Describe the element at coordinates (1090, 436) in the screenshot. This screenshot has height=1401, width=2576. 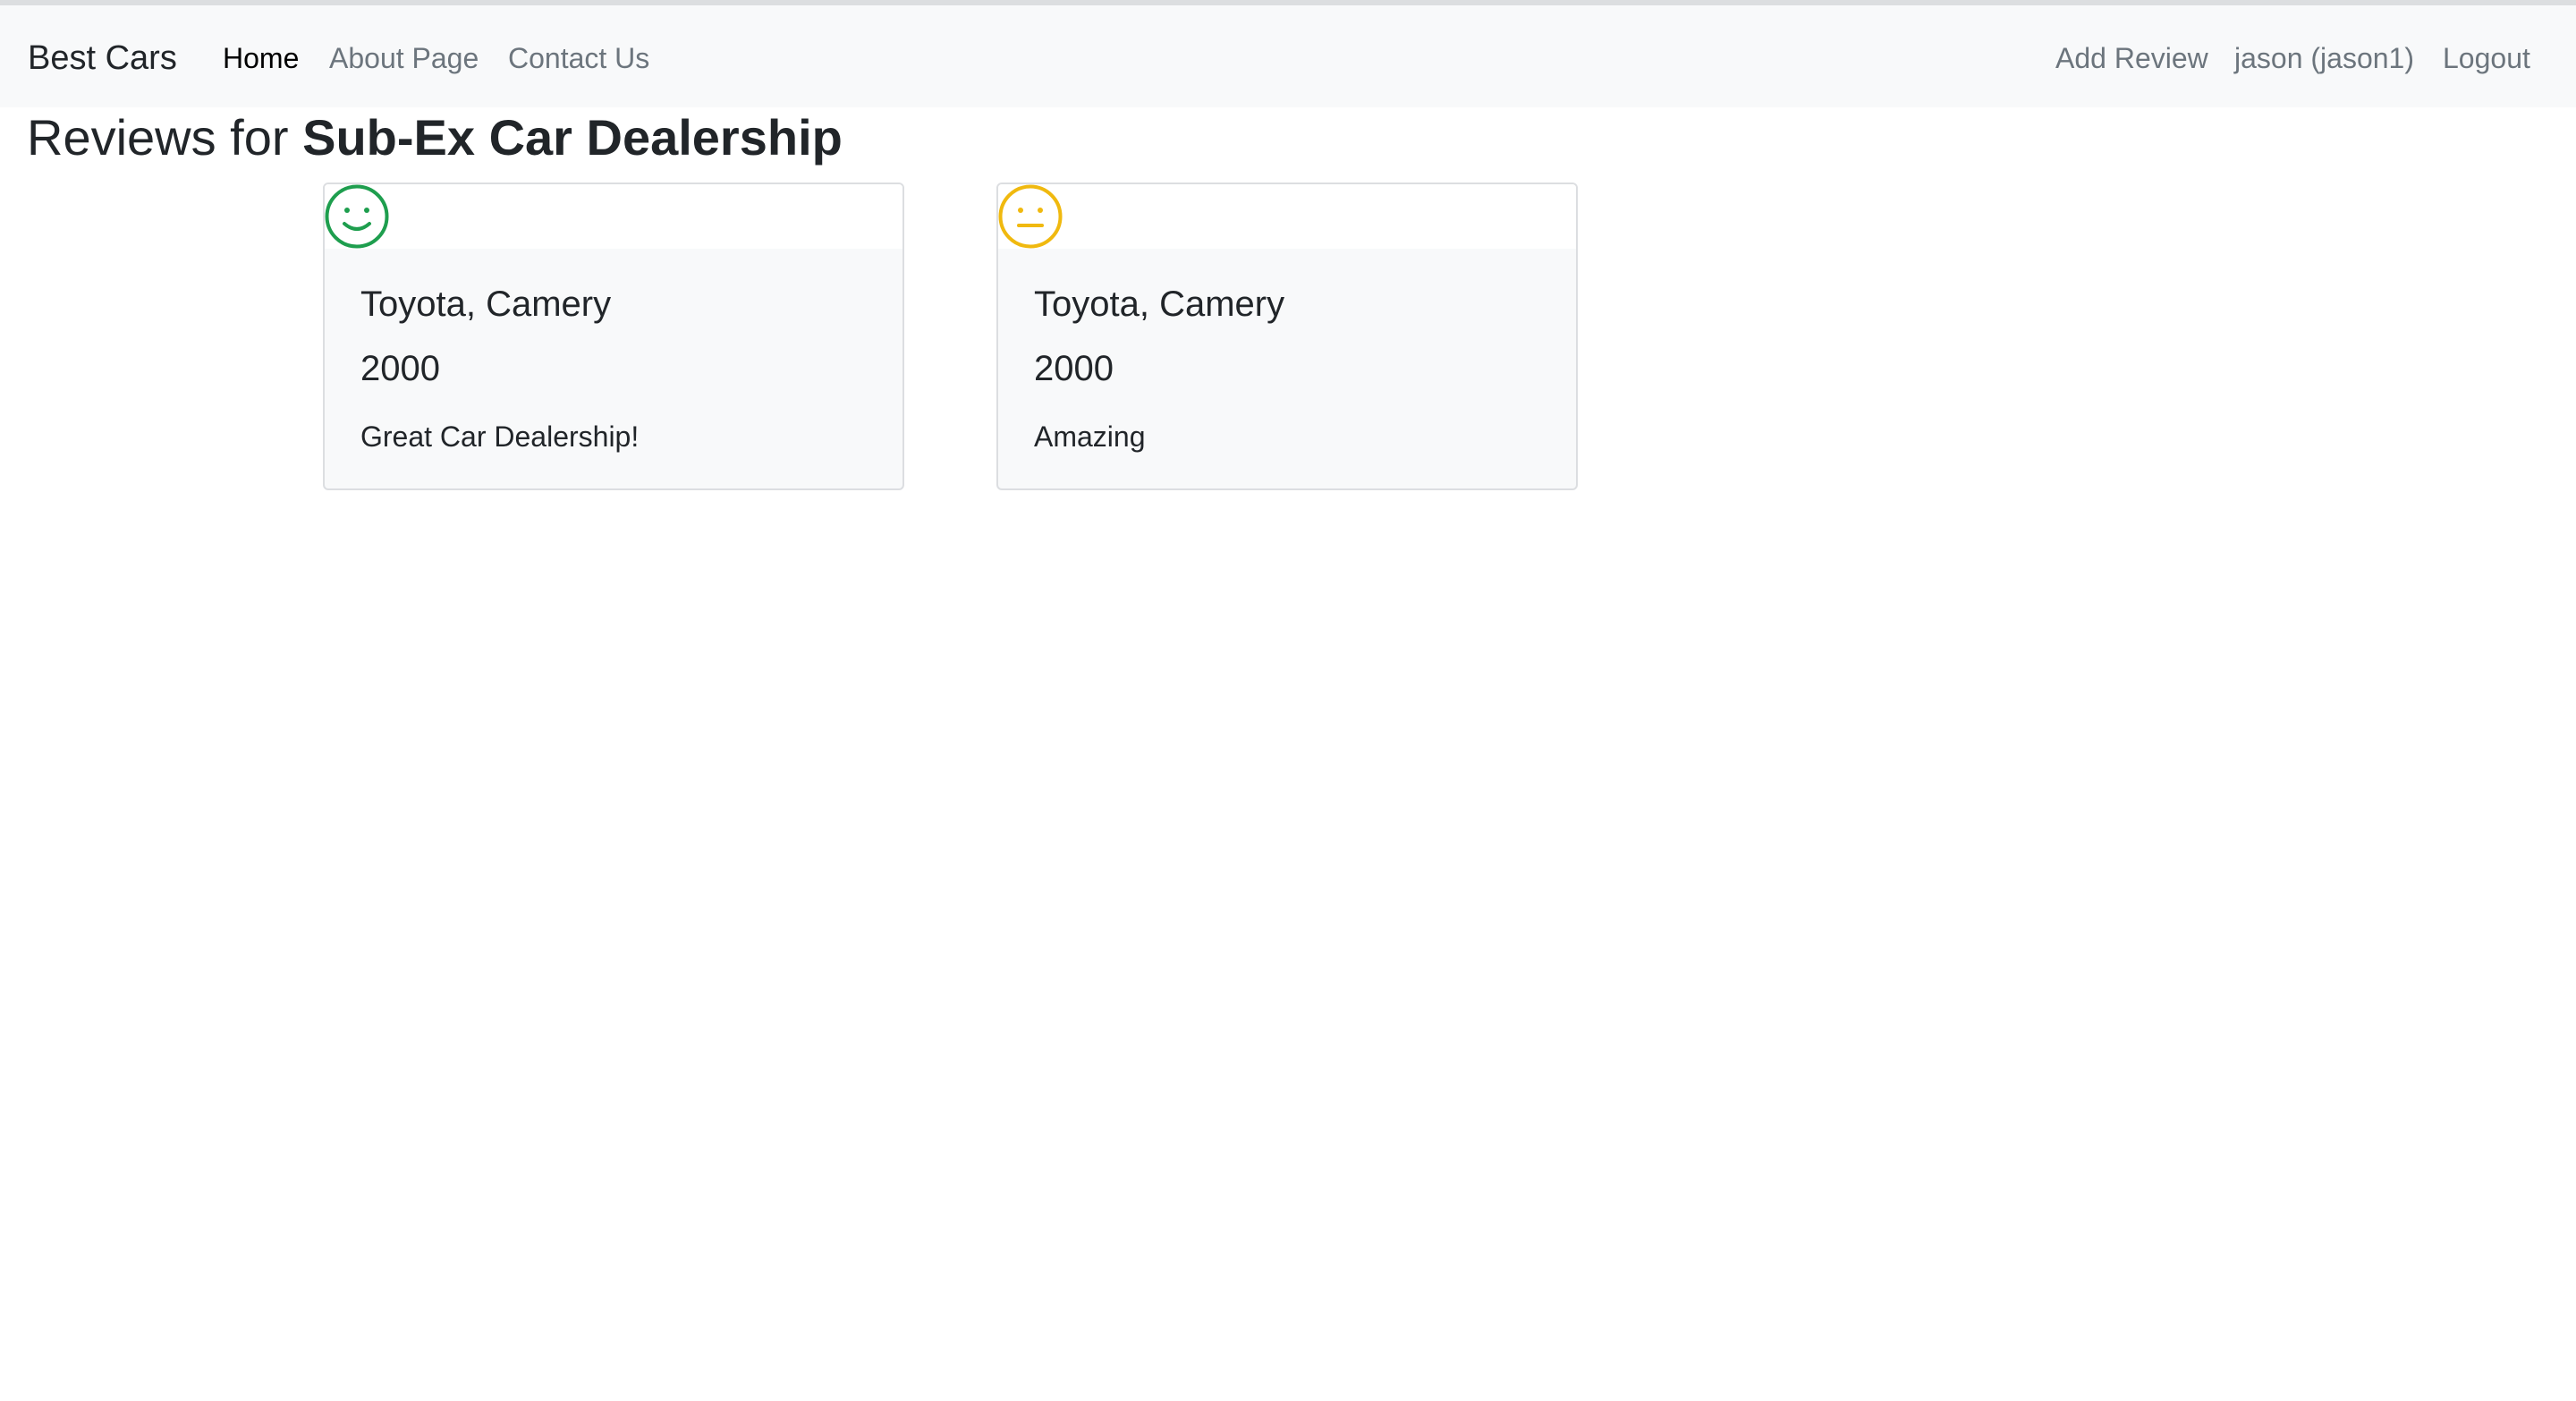
I see `review-text: Amazing` at that location.